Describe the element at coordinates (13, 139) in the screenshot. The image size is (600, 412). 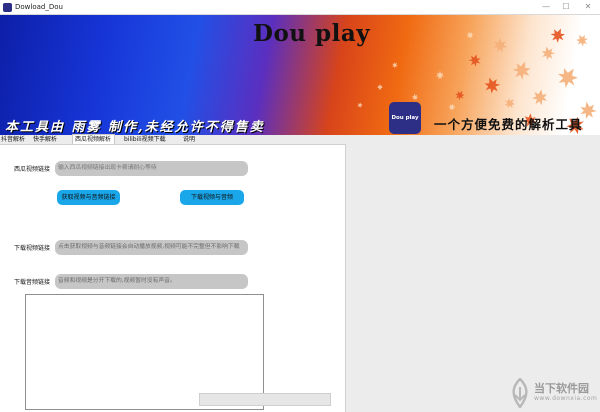
I see `tab-douyin: 抖音解析` at that location.